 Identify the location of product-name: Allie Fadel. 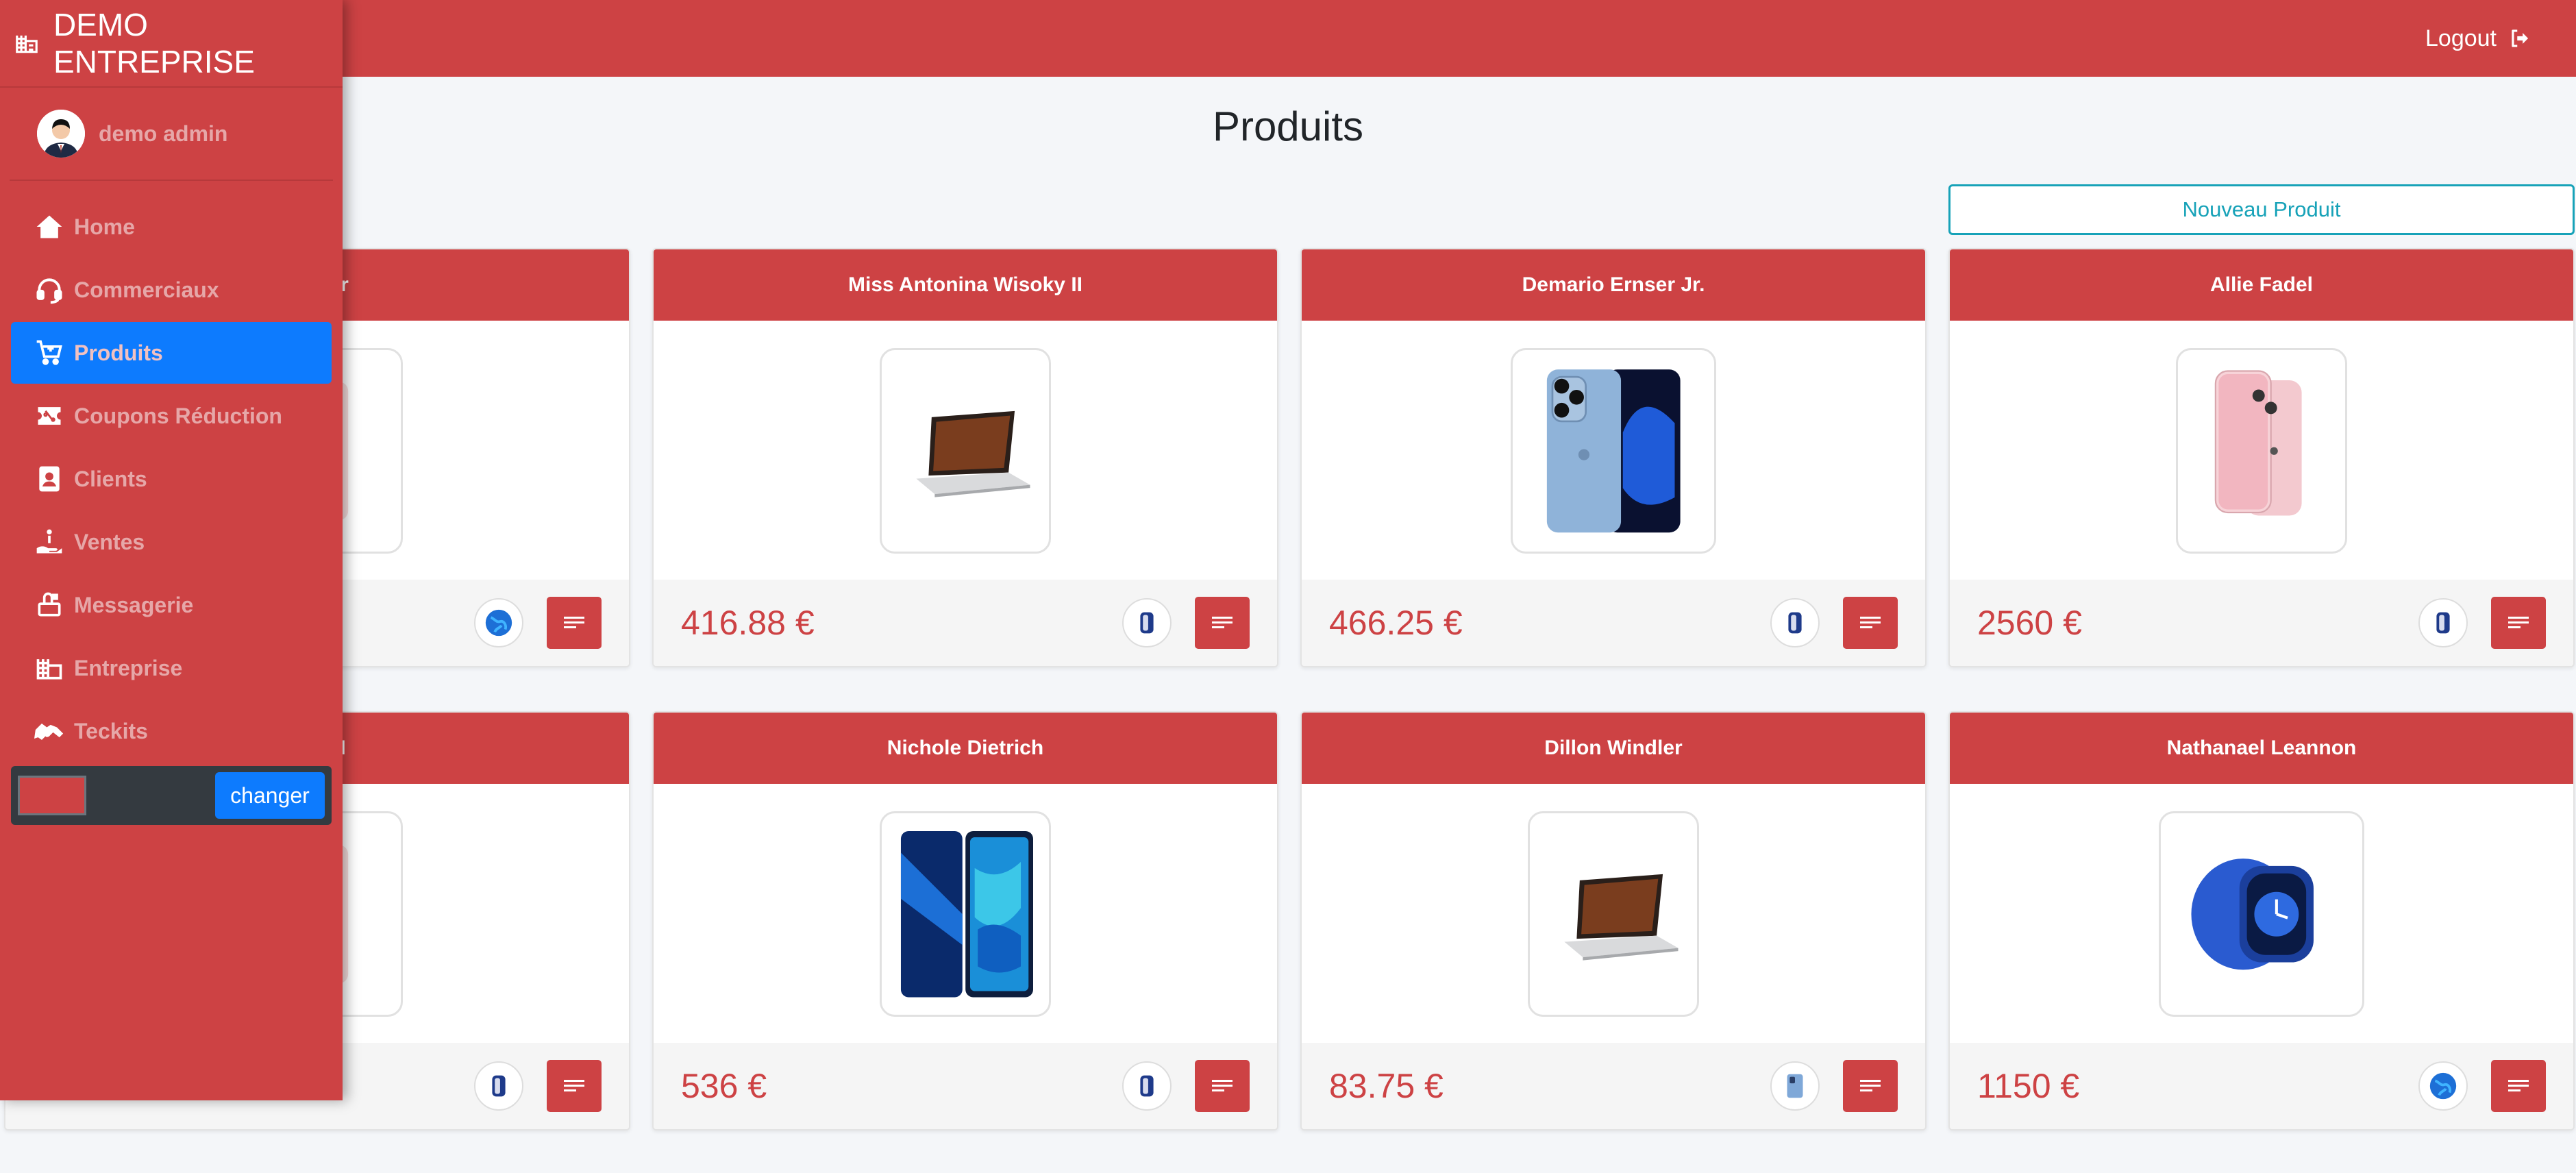
(2261, 285).